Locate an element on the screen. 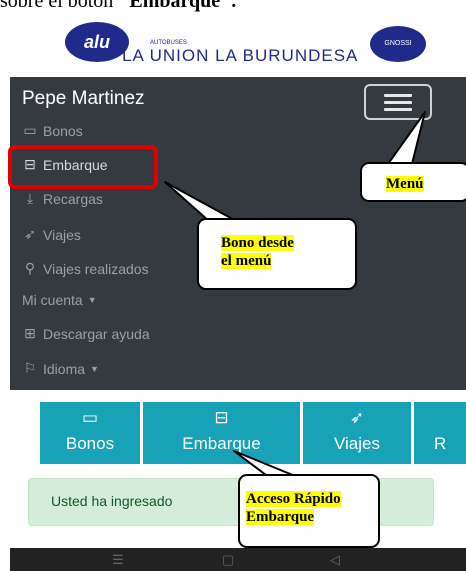 The image size is (466, 571). callout-bono-menu: Bono desde el menú is located at coordinates (277, 254).